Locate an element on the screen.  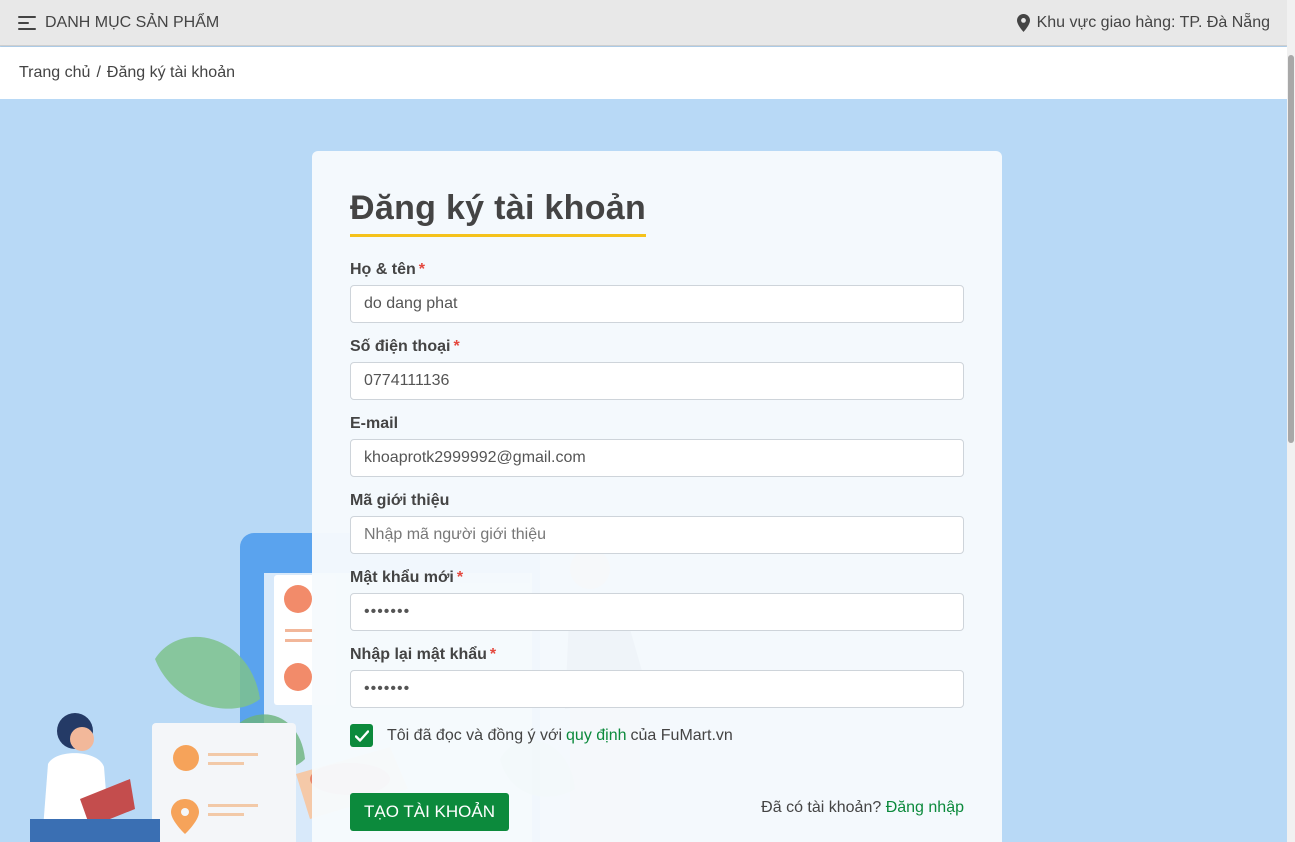
password-group: Mật khẩu mới * is located at coordinates (657, 600).